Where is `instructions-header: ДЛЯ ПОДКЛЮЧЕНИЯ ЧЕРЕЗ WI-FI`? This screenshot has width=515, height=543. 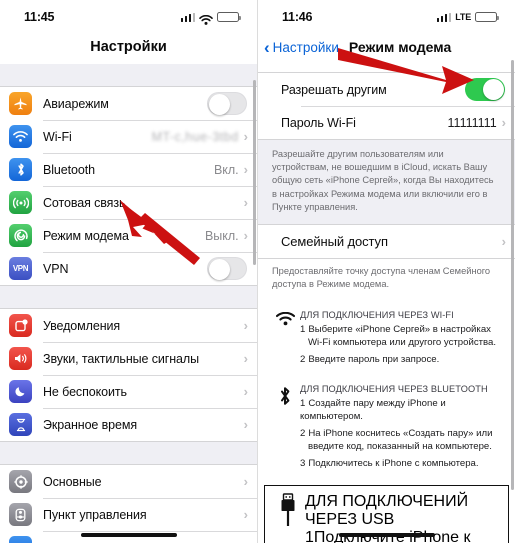
instructions-header: ДЛЯ ПОДКЛЮЧЕНИЯ ЧЕРЕЗ WI-FI is located at coordinates (377, 315).